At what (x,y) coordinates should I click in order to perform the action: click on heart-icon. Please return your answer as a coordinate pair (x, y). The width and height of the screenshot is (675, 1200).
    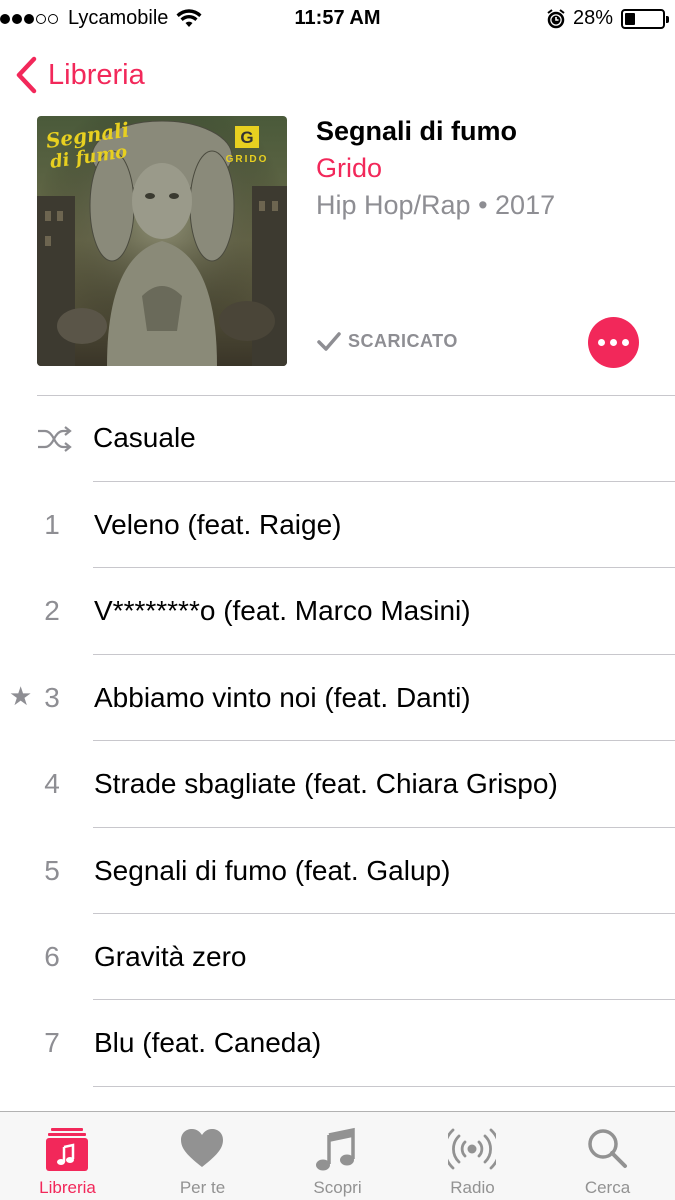
    Looking at the image, I should click on (202, 1148).